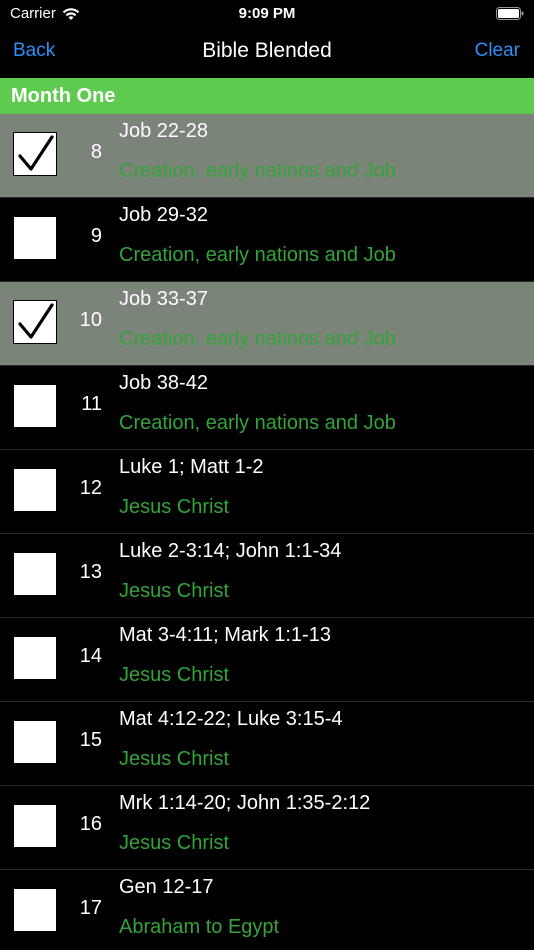 The width and height of the screenshot is (534, 950). Describe the element at coordinates (90, 488) in the screenshot. I see `day-number: 12` at that location.